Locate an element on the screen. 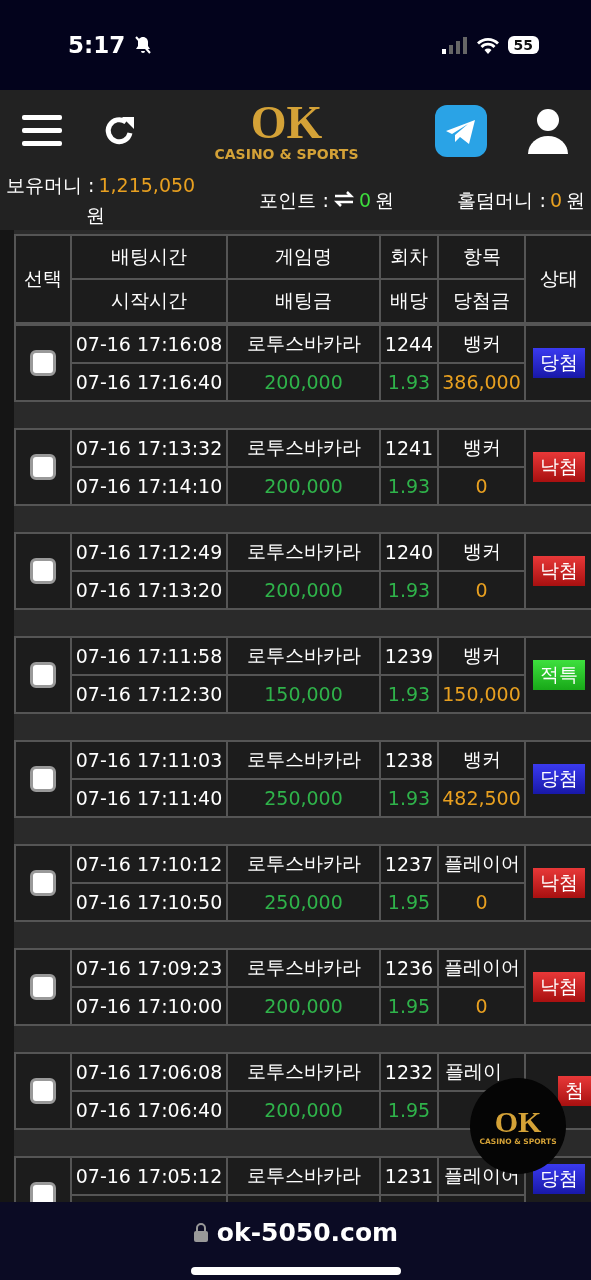  column-header: 선택 is located at coordinates (43, 279).